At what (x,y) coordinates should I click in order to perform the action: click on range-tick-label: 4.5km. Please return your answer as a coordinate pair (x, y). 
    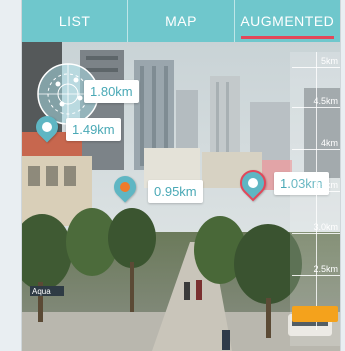
    Looking at the image, I should click on (316, 102).